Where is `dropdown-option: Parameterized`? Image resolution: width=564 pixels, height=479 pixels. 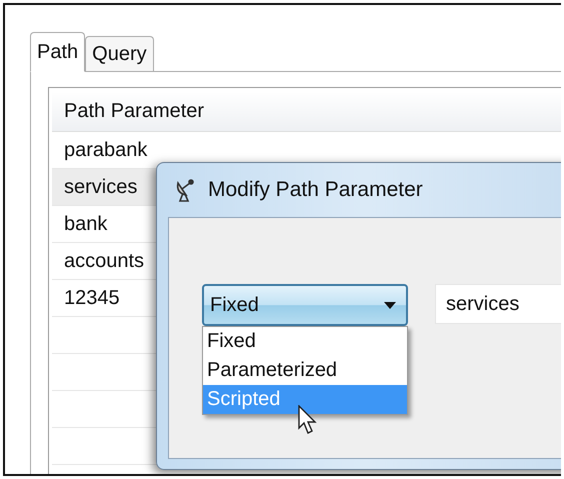 dropdown-option: Parameterized is located at coordinates (305, 370).